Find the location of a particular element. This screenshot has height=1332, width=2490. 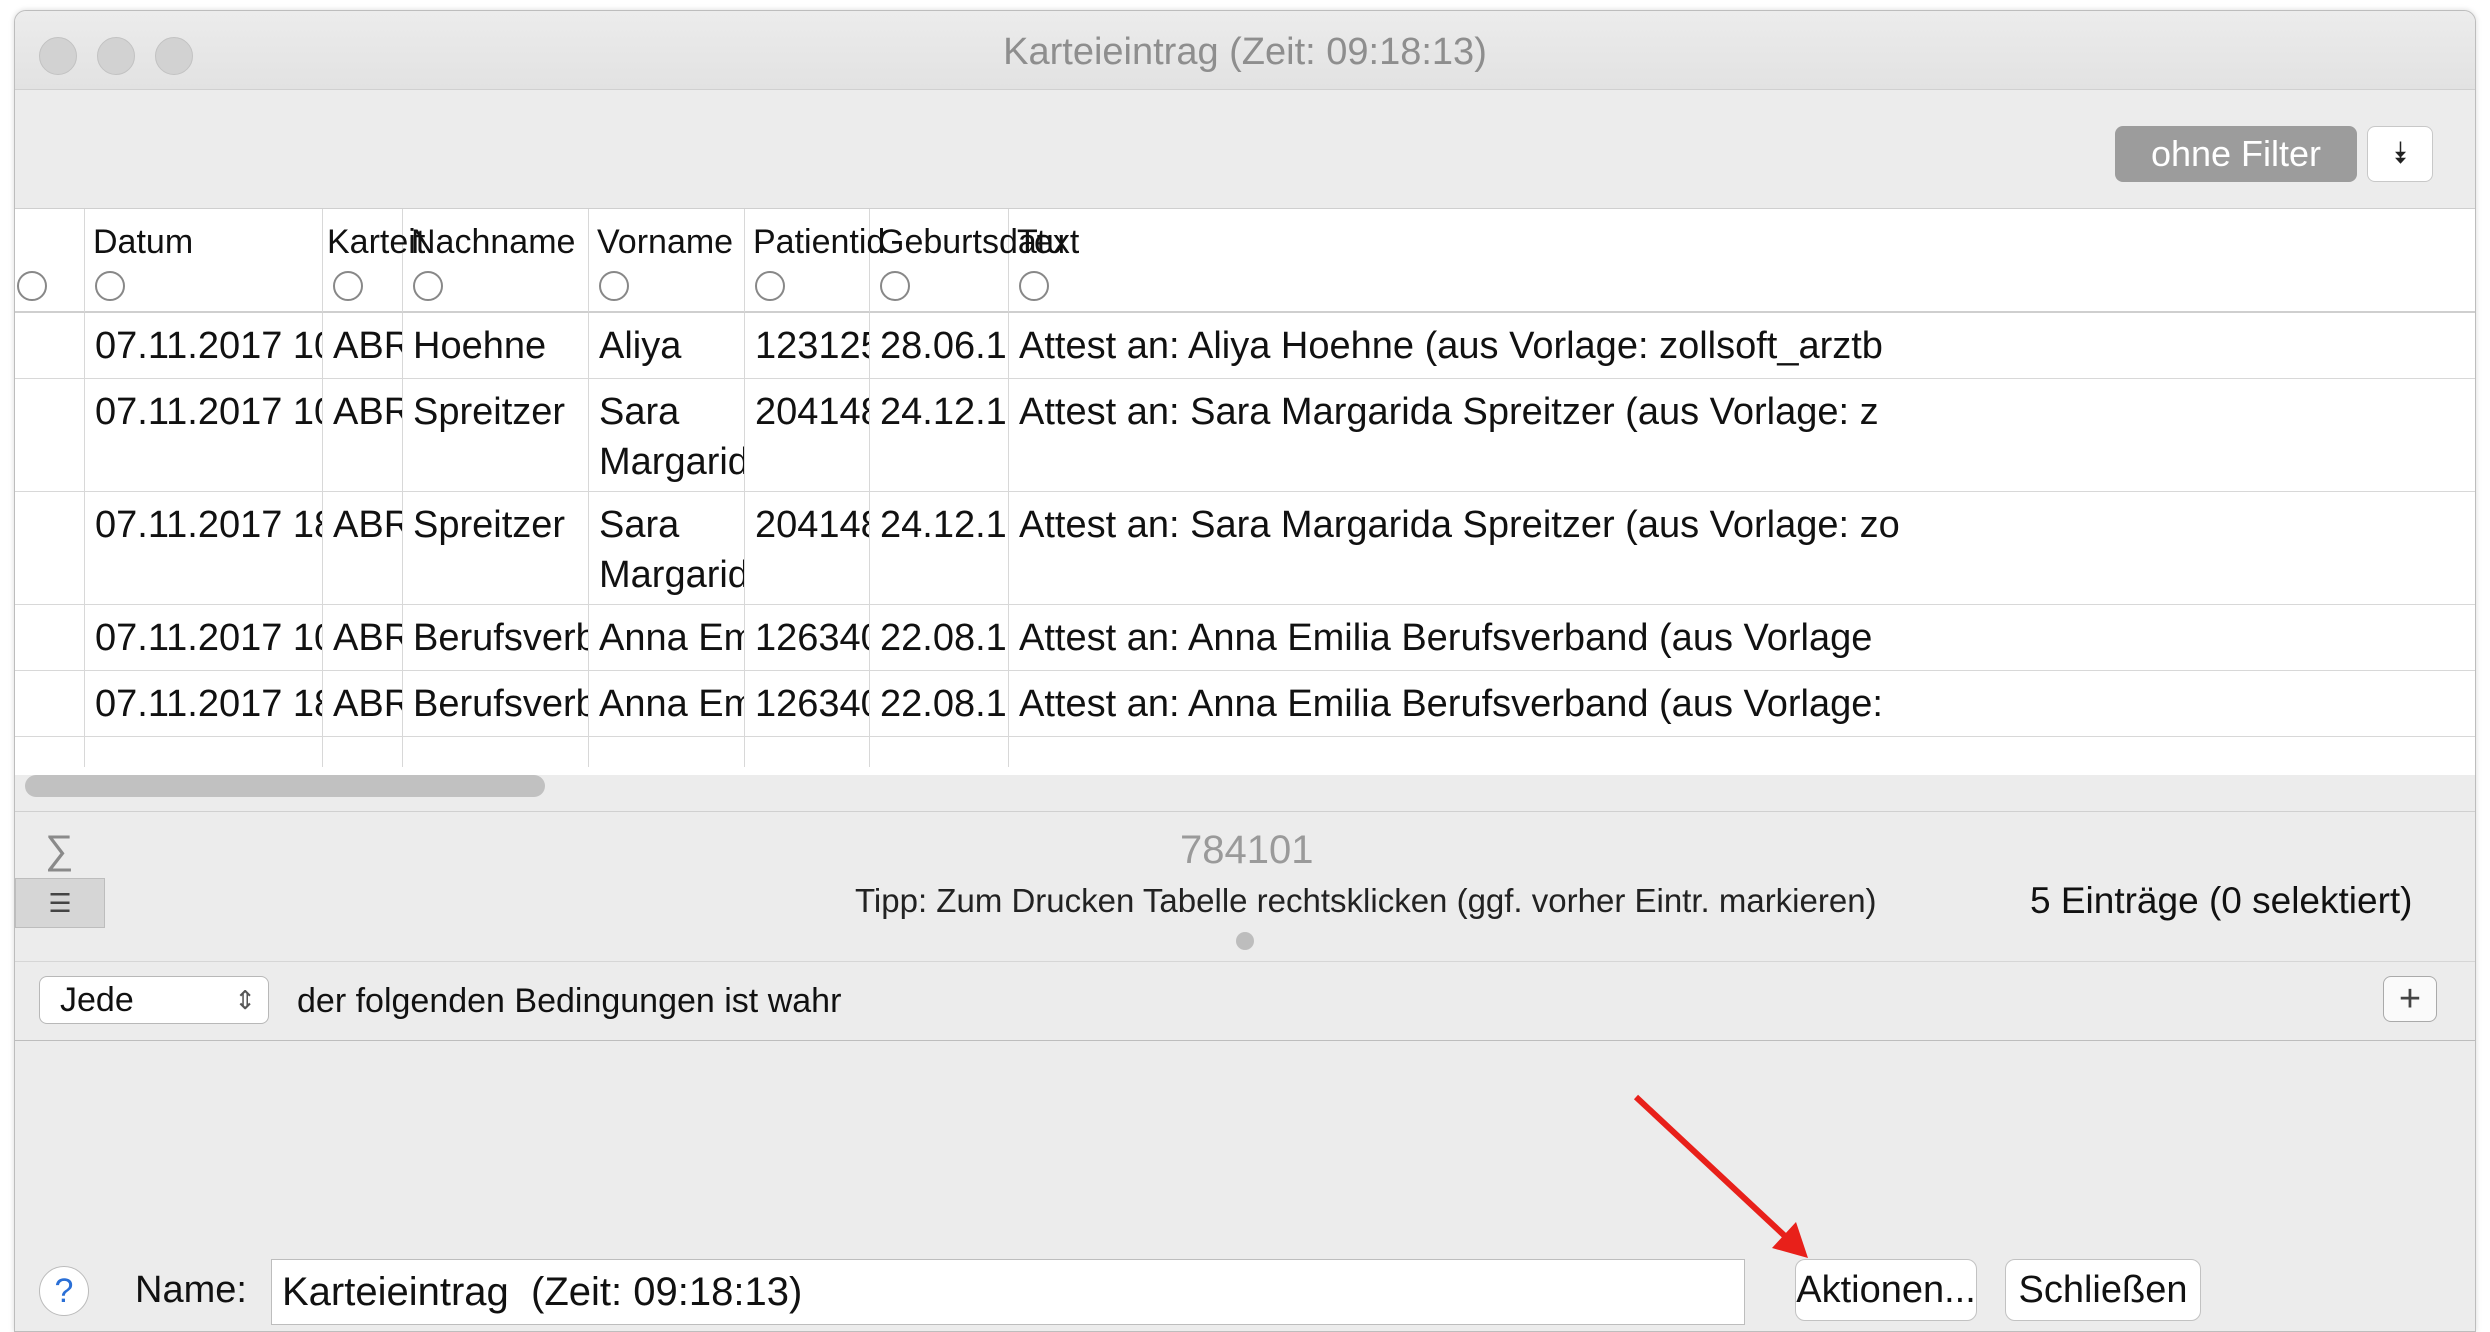

help-button: ? is located at coordinates (64, 1291).